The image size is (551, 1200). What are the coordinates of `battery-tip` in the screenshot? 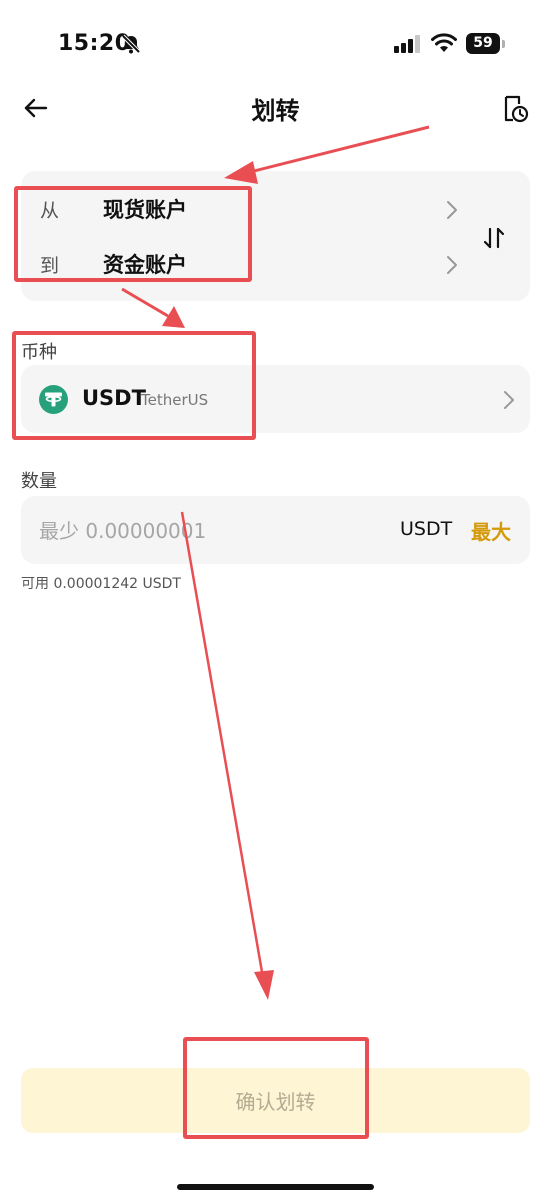 It's located at (503, 44).